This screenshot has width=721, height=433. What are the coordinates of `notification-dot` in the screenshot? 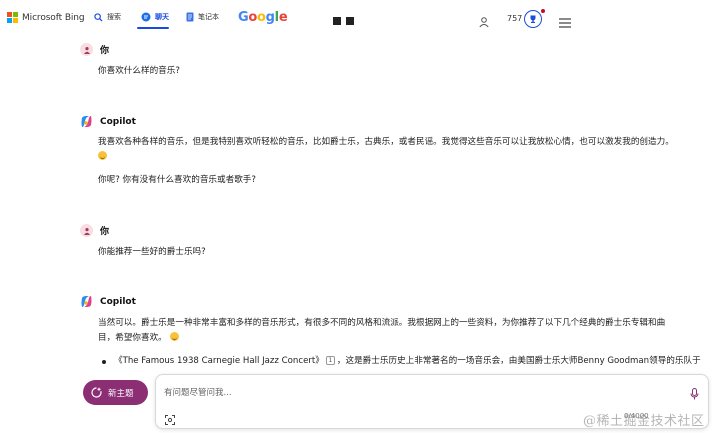 It's located at (543, 11).